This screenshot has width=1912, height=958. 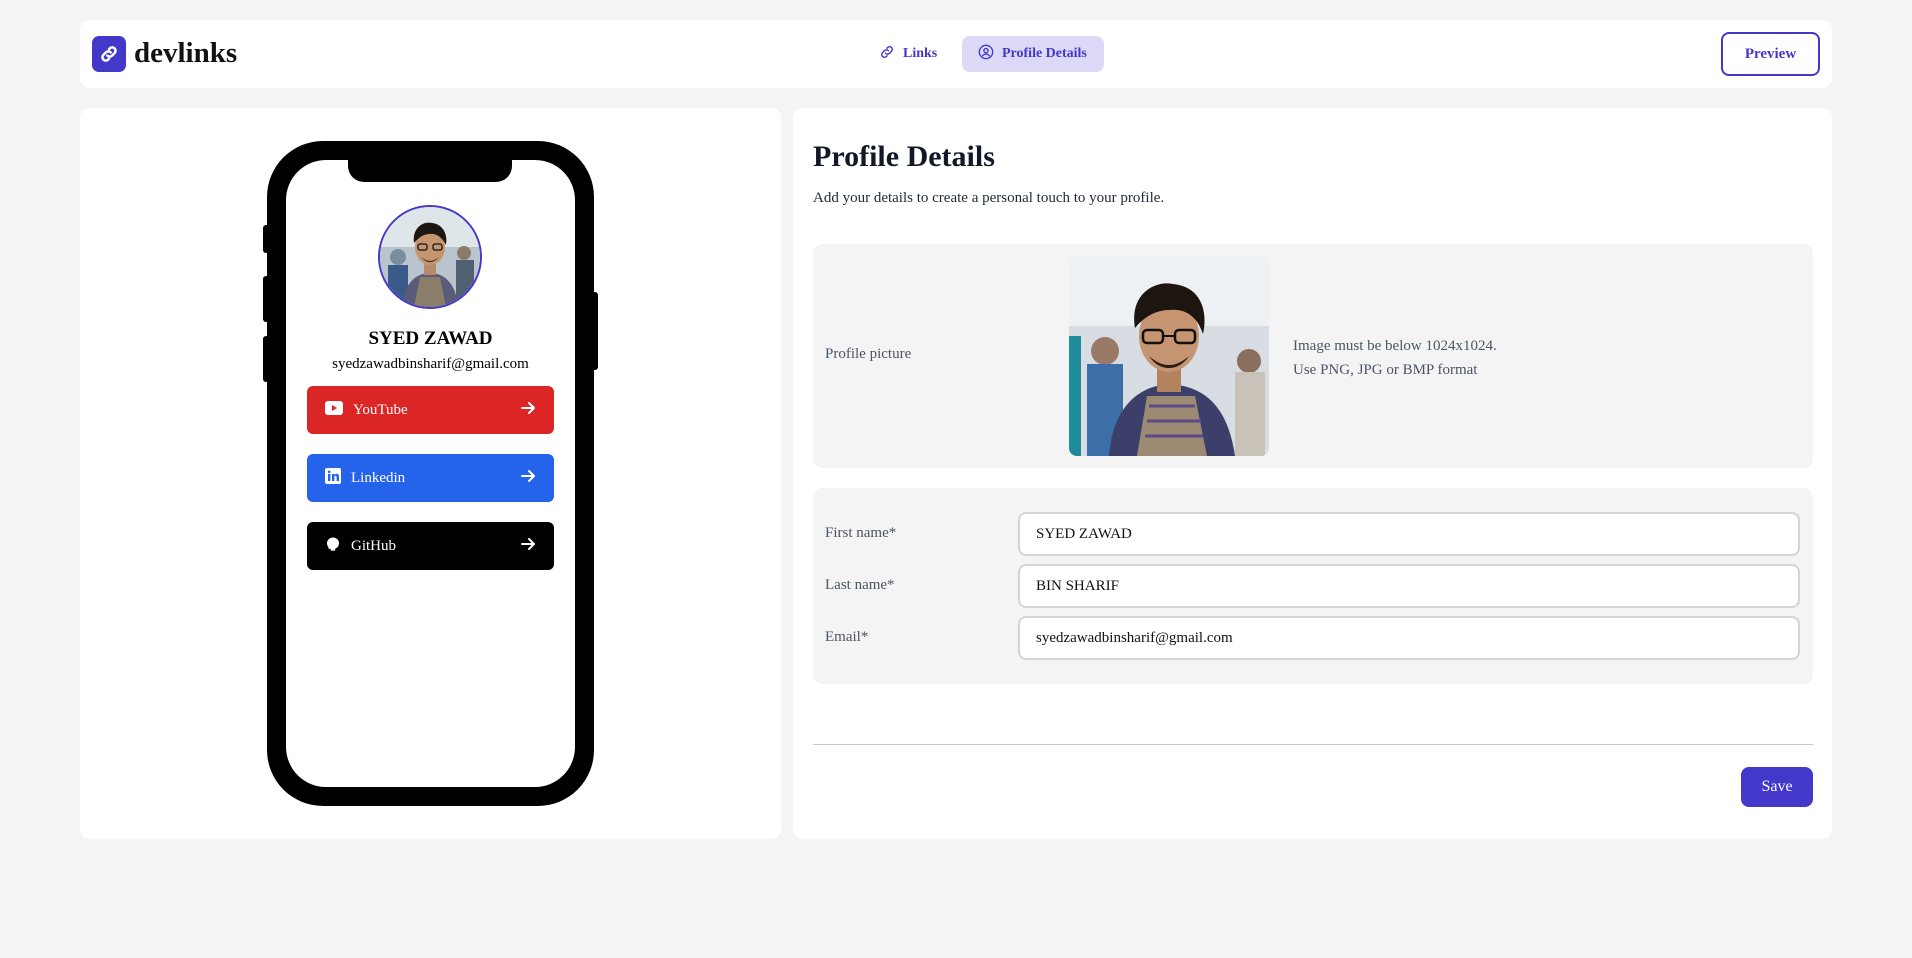 What do you see at coordinates (430, 364) in the screenshot?
I see `preview-email: syedzawadbinsharif@gmail.com` at bounding box center [430, 364].